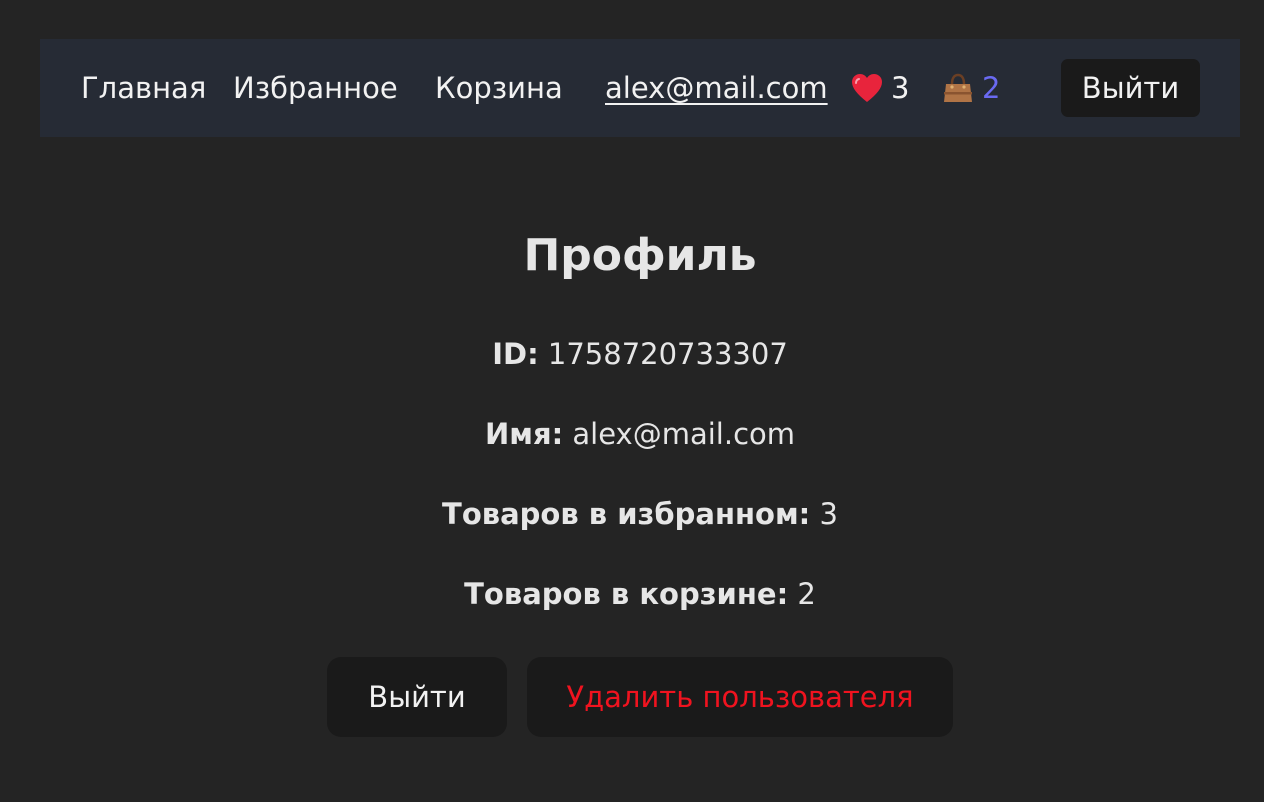 The width and height of the screenshot is (1264, 802). Describe the element at coordinates (828, 514) in the screenshot. I see `profile-favorites-value: 3` at that location.